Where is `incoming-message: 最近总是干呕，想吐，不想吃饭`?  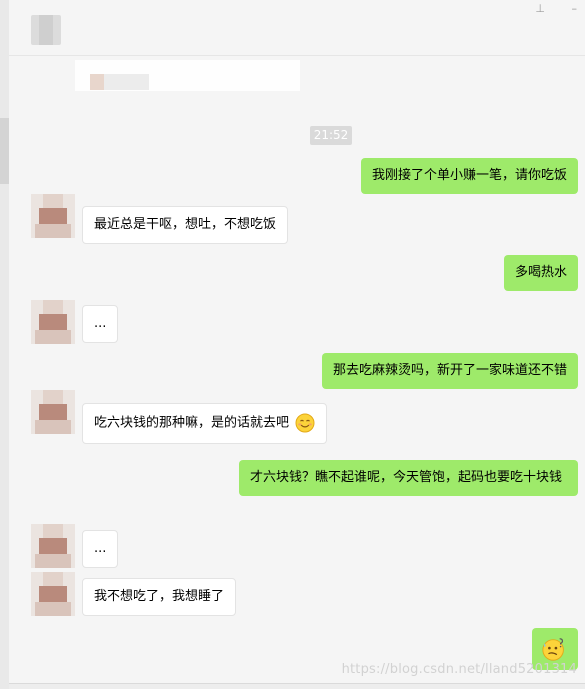 incoming-message: 最近总是干呕，想吐，不想吃饭 is located at coordinates (185, 225).